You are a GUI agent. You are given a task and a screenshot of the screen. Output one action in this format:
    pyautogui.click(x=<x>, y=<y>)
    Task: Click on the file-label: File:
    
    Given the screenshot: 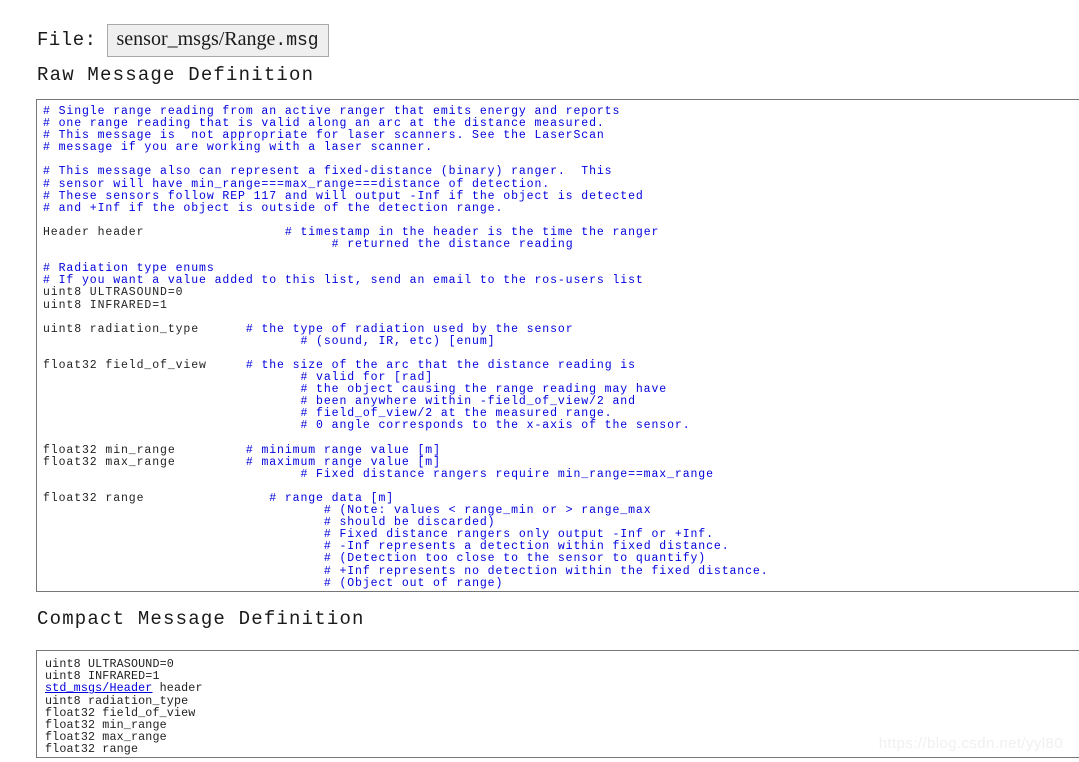 What is the action you would take?
    pyautogui.click(x=67, y=40)
    